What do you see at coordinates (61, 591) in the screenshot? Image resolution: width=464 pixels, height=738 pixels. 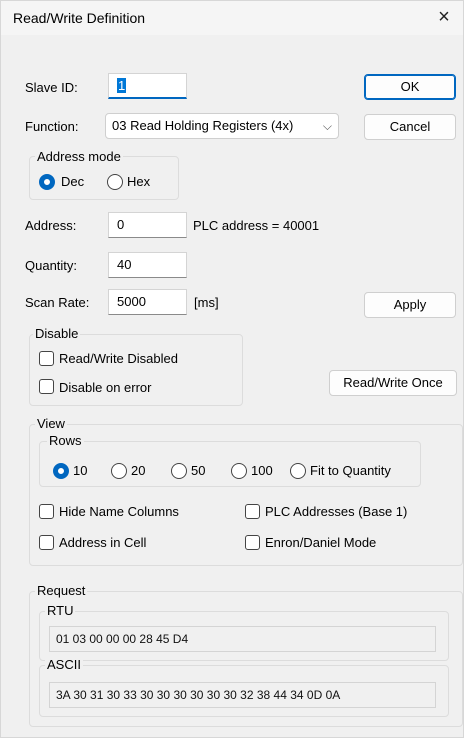 I see `request-legend: Request` at bounding box center [61, 591].